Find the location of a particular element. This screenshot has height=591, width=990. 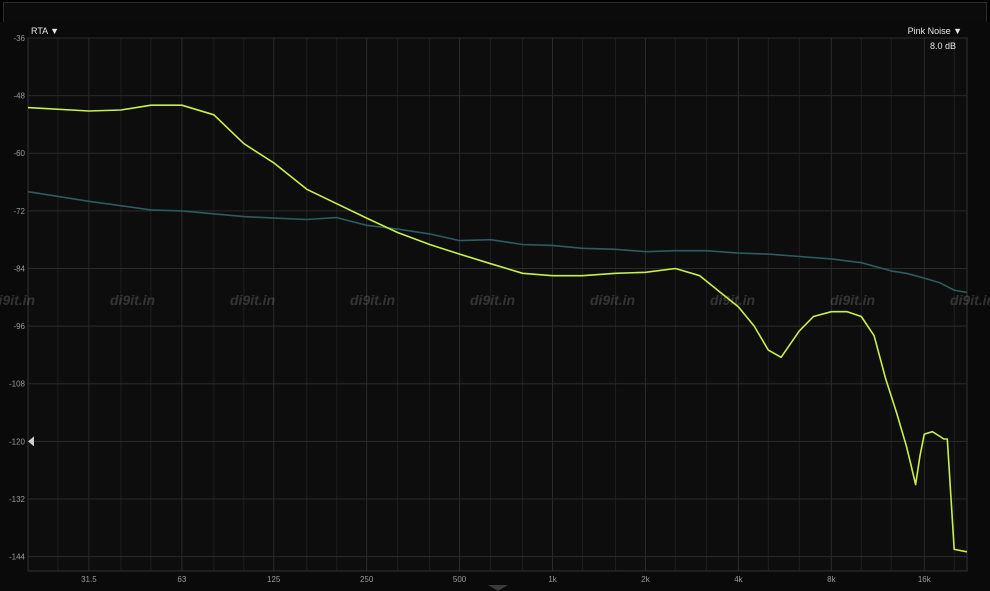

y-tick-label: -72 is located at coordinates (19, 211).